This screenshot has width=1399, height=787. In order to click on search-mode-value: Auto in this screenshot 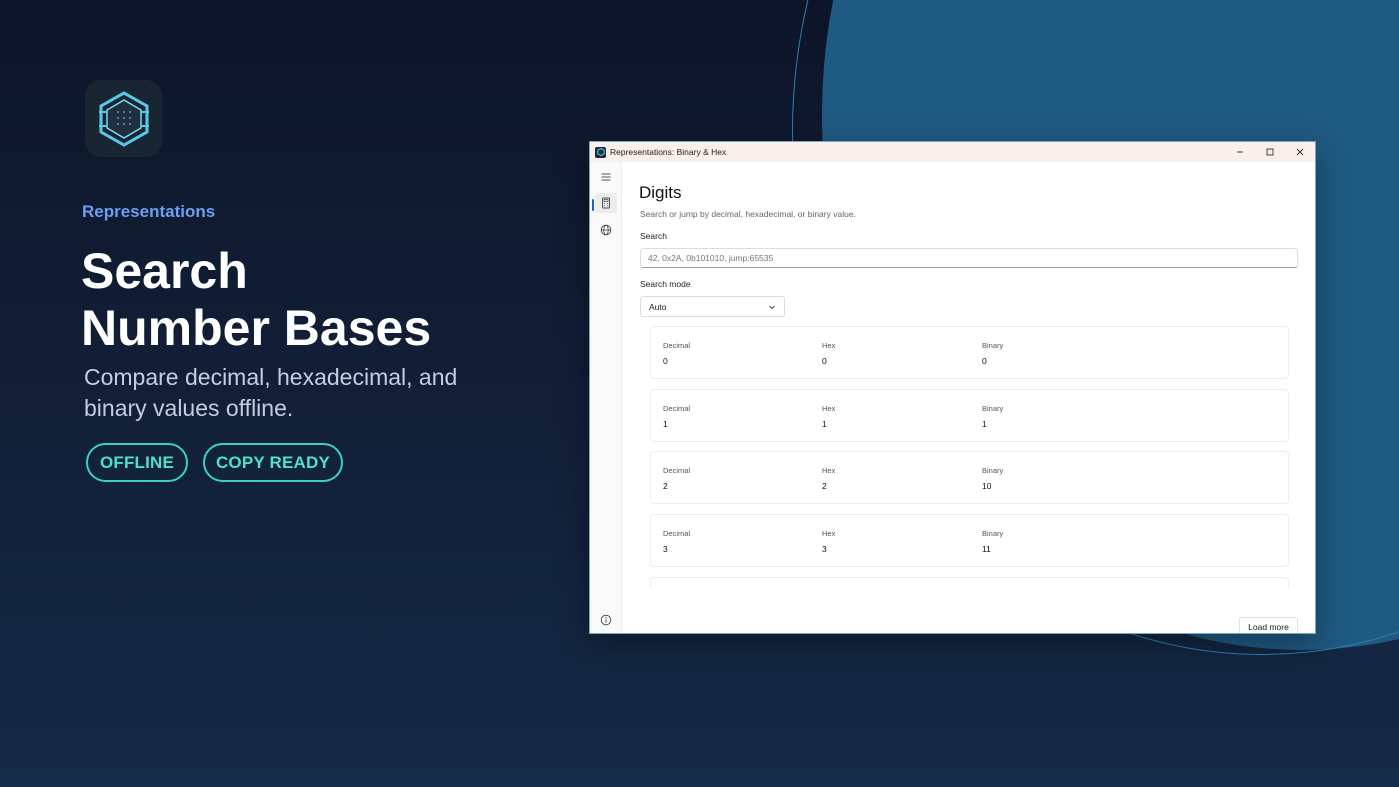, I will do `click(658, 306)`.